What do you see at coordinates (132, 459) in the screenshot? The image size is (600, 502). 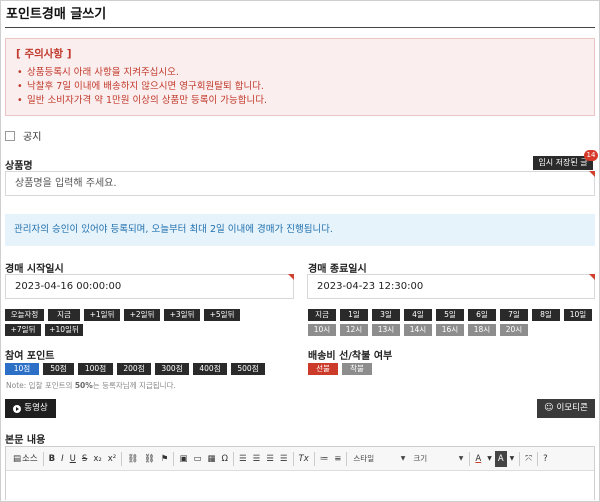 I see `link-icon: ⛓` at bounding box center [132, 459].